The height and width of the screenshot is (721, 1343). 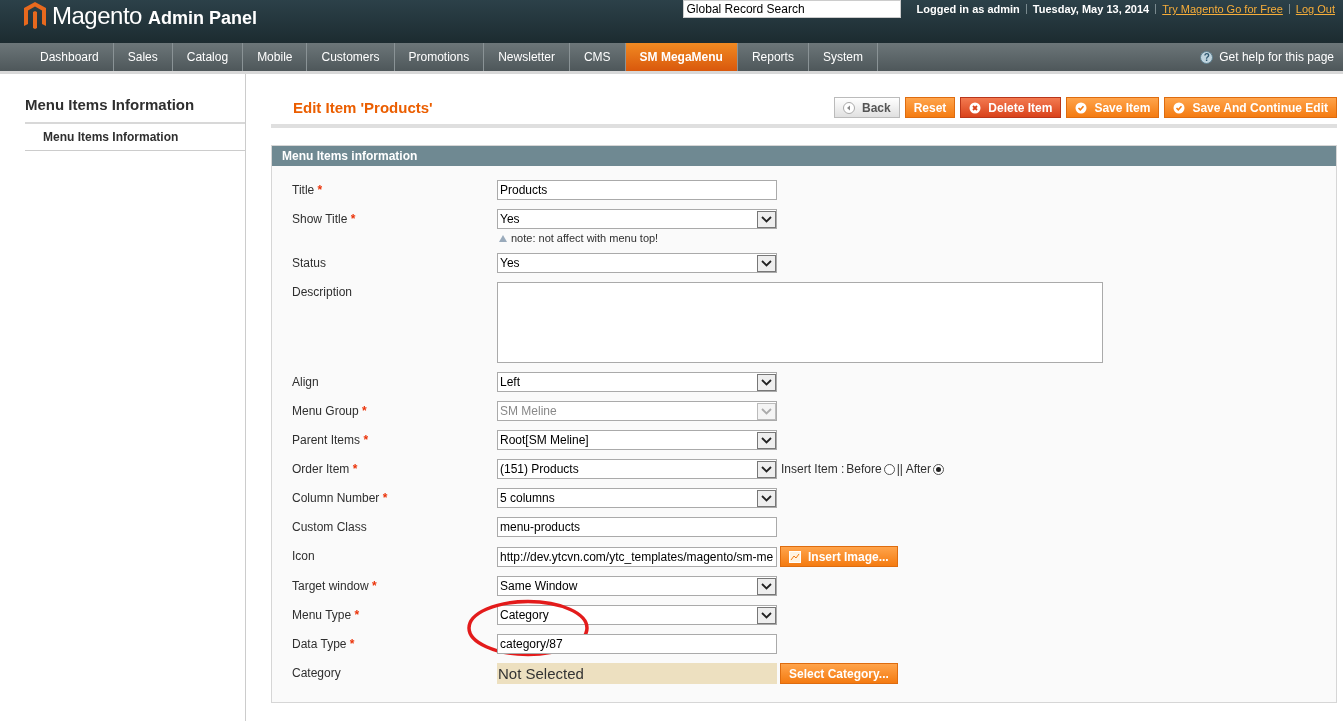 What do you see at coordinates (637, 644) in the screenshot?
I see `text-field: category/87` at bounding box center [637, 644].